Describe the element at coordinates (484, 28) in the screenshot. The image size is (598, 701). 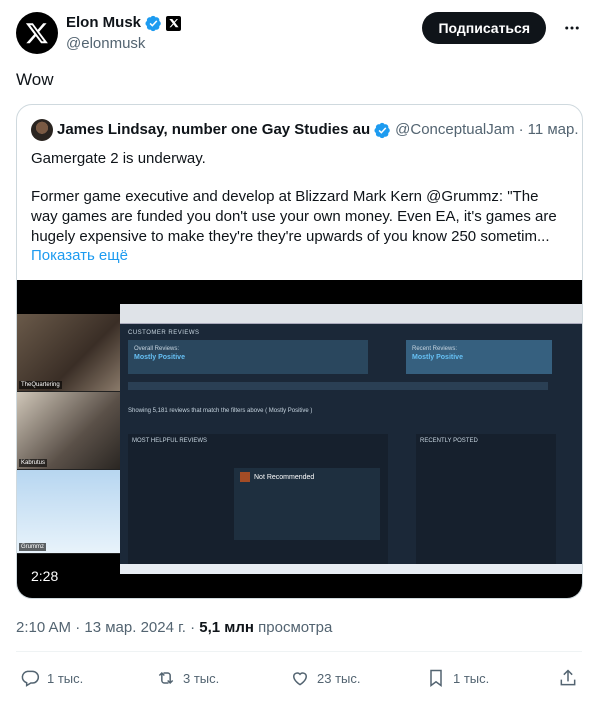
I see `subscribe-button: Подписаться` at that location.